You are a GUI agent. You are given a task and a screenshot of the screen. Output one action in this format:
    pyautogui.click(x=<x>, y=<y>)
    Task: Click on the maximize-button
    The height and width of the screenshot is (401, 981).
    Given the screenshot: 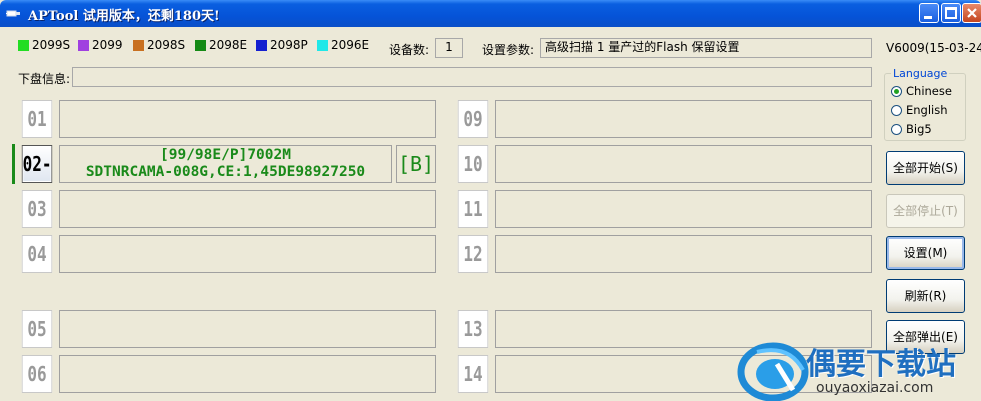 What is the action you would take?
    pyautogui.click(x=951, y=13)
    